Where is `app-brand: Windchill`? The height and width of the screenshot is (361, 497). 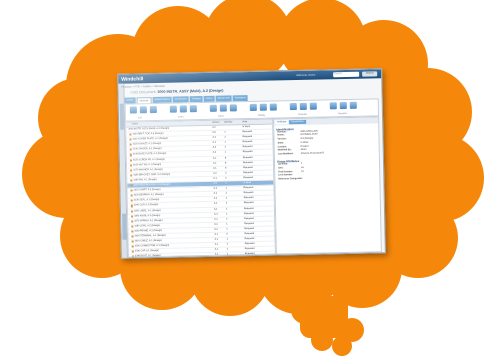
app-brand: Windchill is located at coordinates (132, 79).